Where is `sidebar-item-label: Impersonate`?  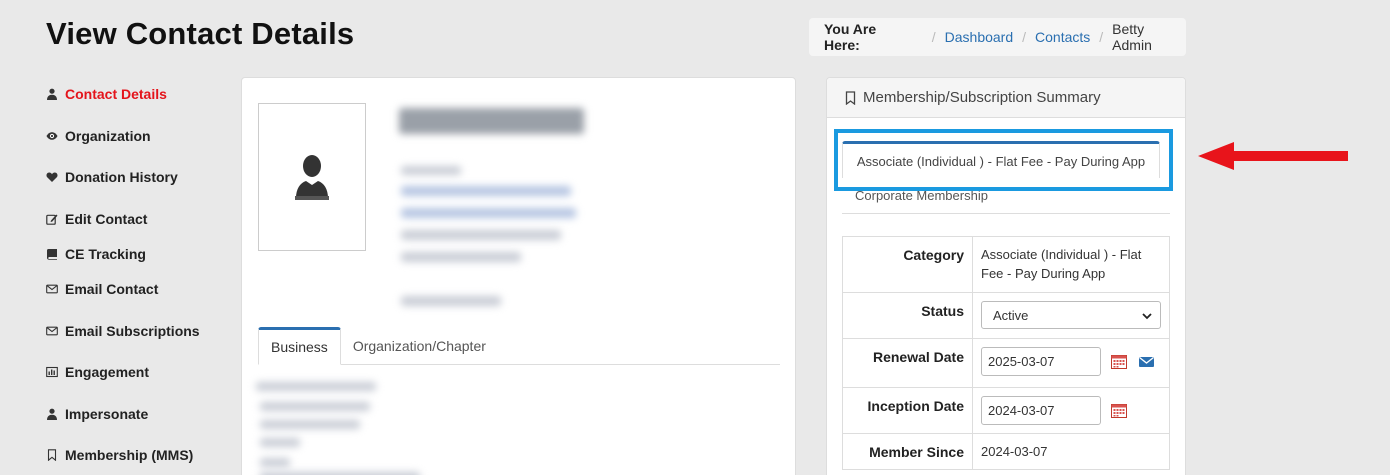 sidebar-item-label: Impersonate is located at coordinates (107, 414).